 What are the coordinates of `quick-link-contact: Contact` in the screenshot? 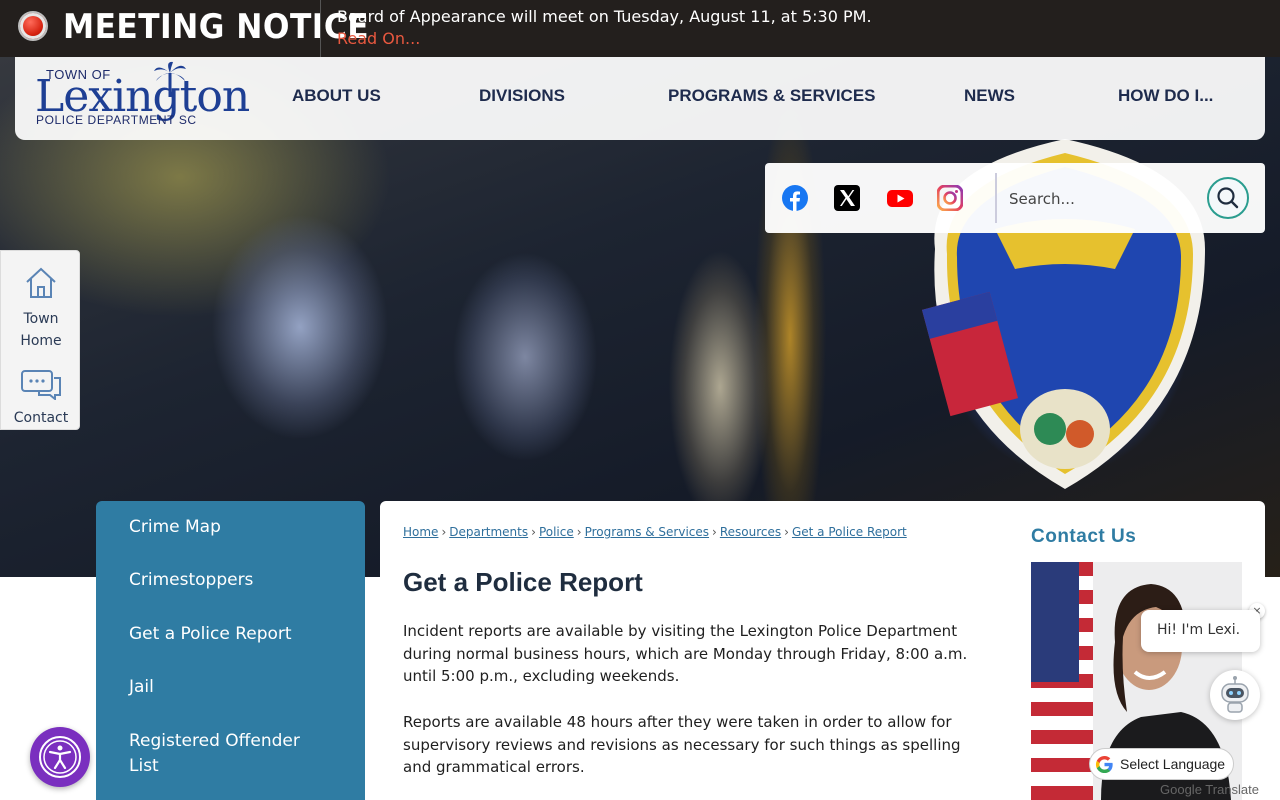 It's located at (41, 398).